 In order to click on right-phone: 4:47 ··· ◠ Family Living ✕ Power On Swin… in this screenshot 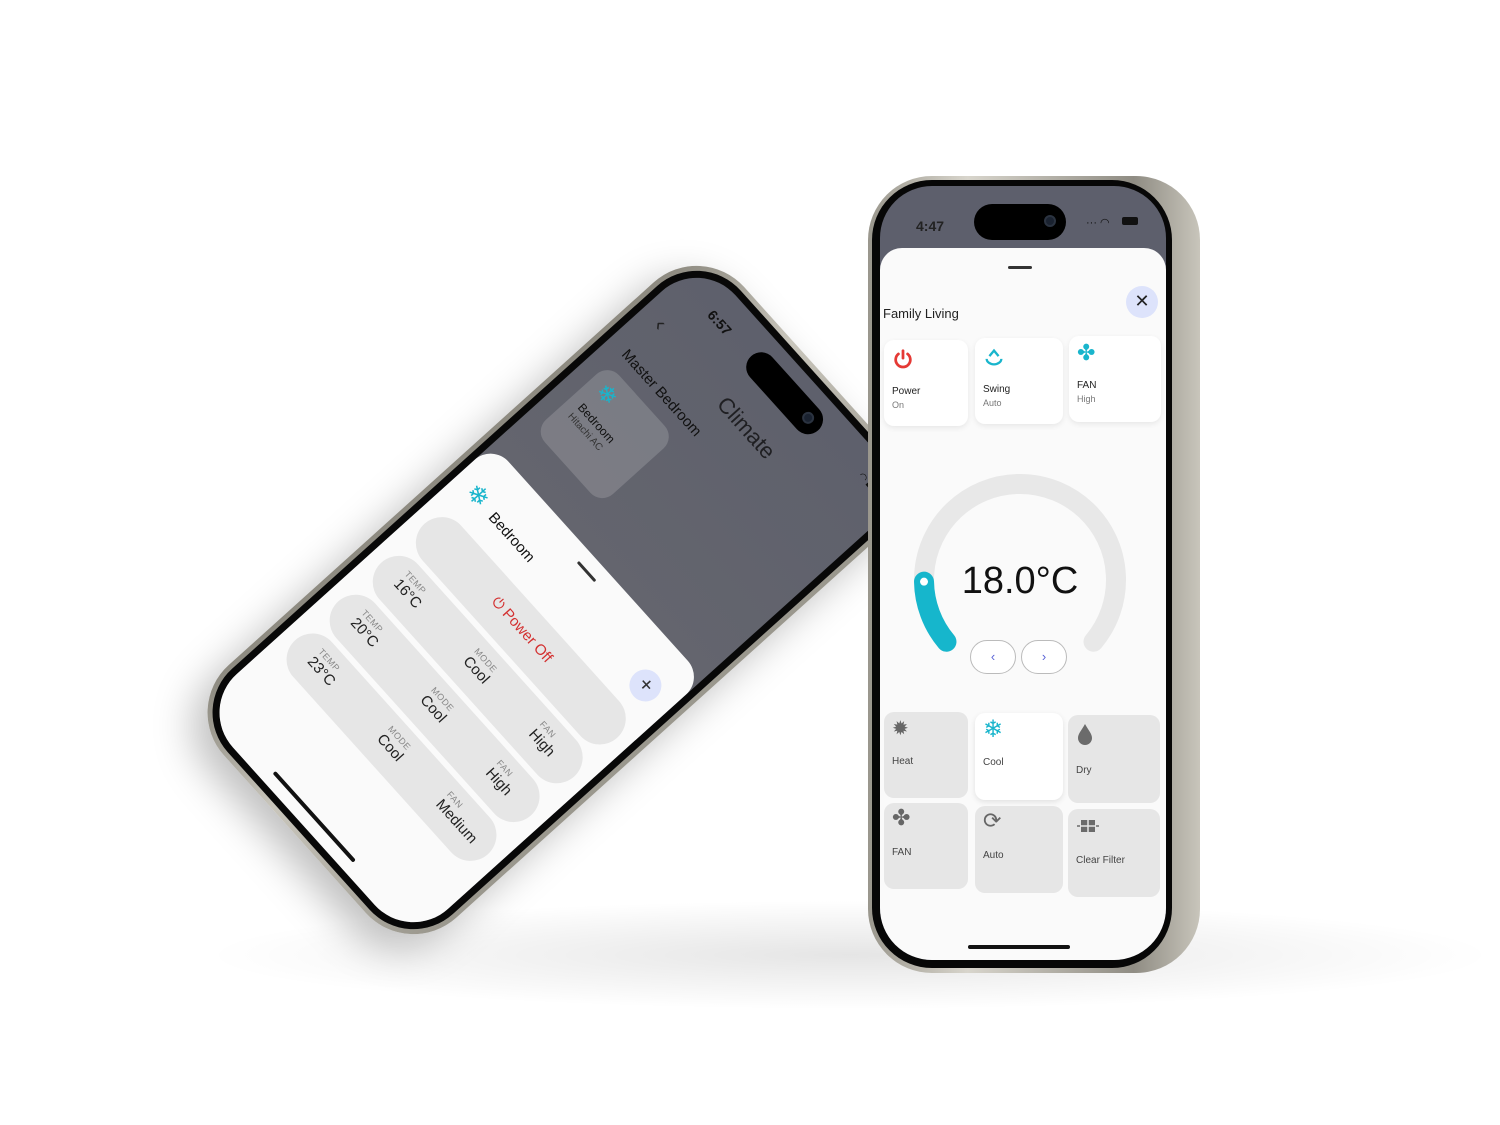, I will do `click(1022, 574)`.